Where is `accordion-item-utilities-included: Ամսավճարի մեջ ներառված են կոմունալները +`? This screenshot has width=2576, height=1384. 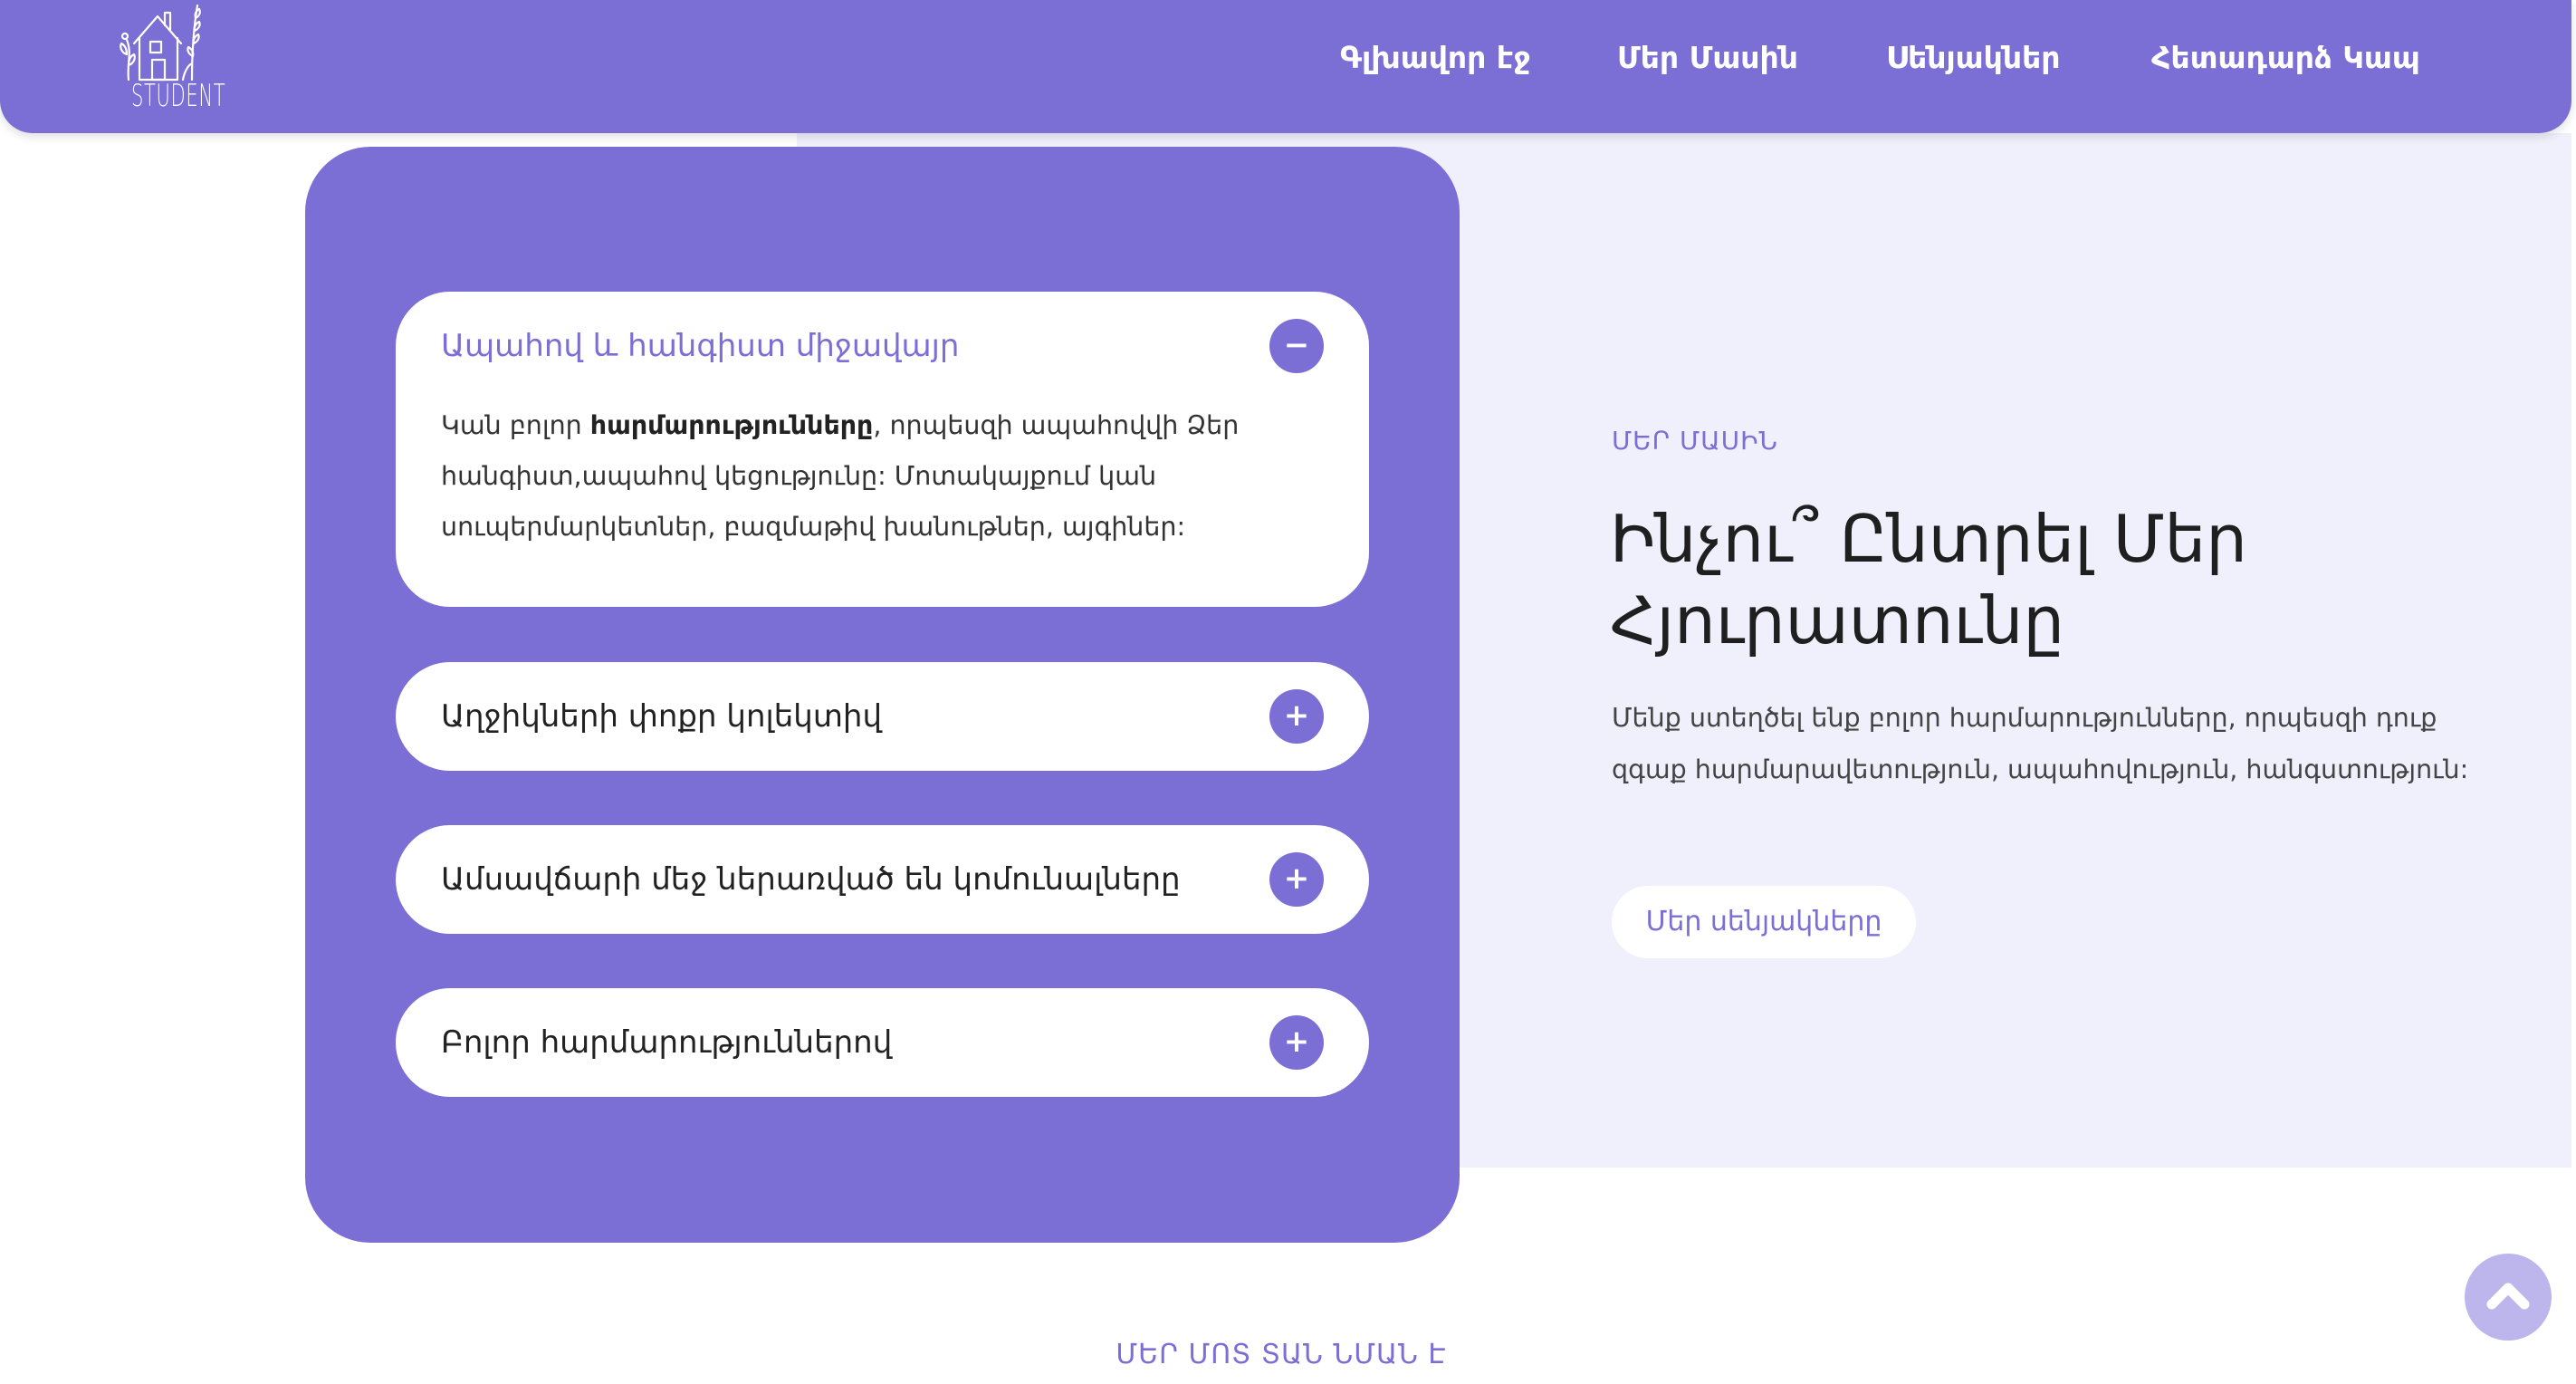 accordion-item-utilities-included: Ամսավճարի մեջ ներառված են կոմունալները + is located at coordinates (882, 879).